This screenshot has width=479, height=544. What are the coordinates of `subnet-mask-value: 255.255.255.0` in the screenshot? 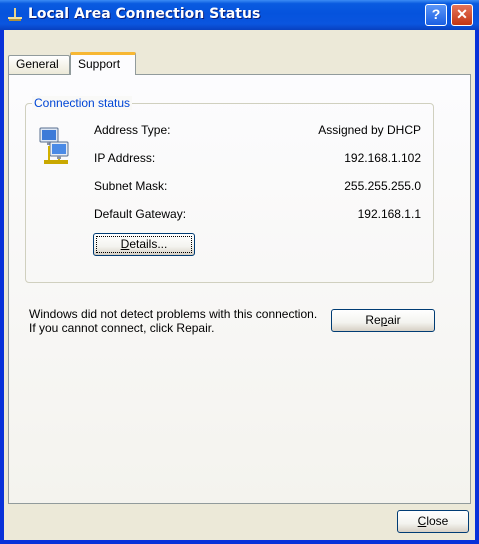 It's located at (382, 186).